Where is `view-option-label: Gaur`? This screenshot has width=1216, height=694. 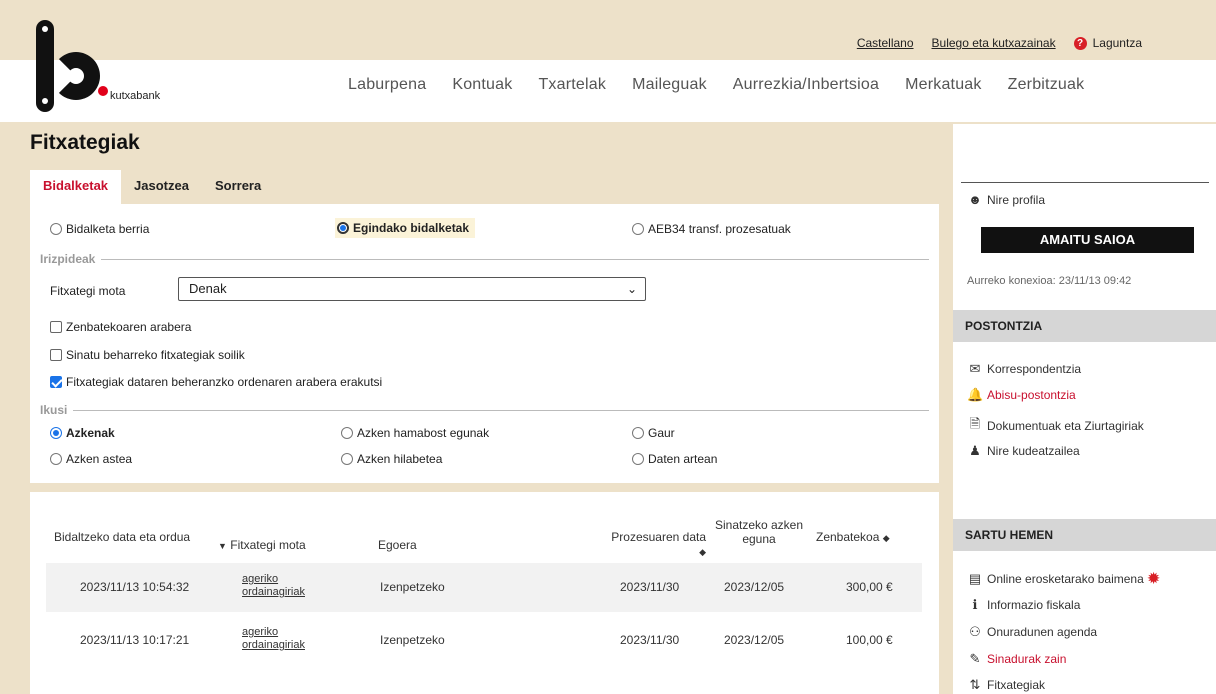 view-option-label: Gaur is located at coordinates (661, 433).